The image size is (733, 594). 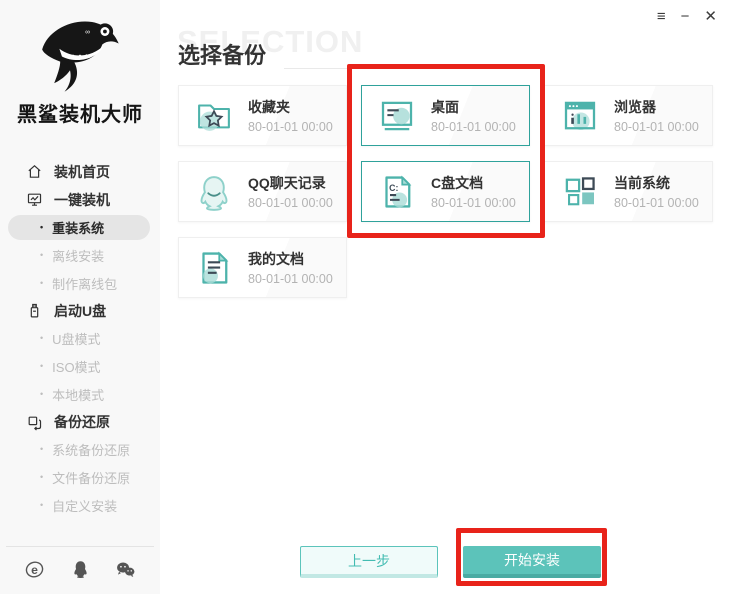 I want to click on start-install-button: 开始安装, so click(x=532, y=562).